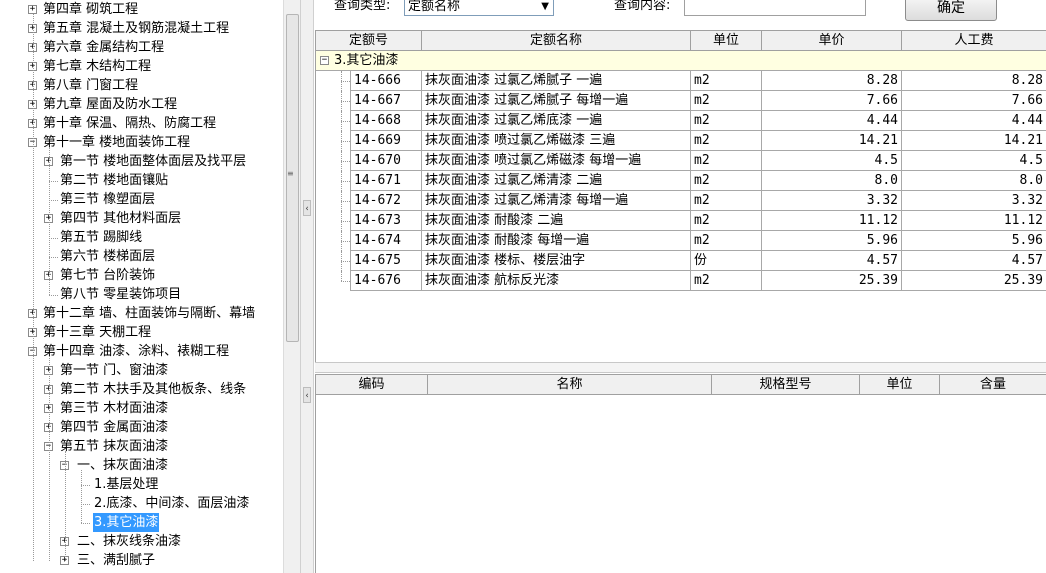 The image size is (1046, 573). Describe the element at coordinates (116, 142) in the screenshot. I see `tree-node-label: 第十一章 楼地面装饰工程` at that location.